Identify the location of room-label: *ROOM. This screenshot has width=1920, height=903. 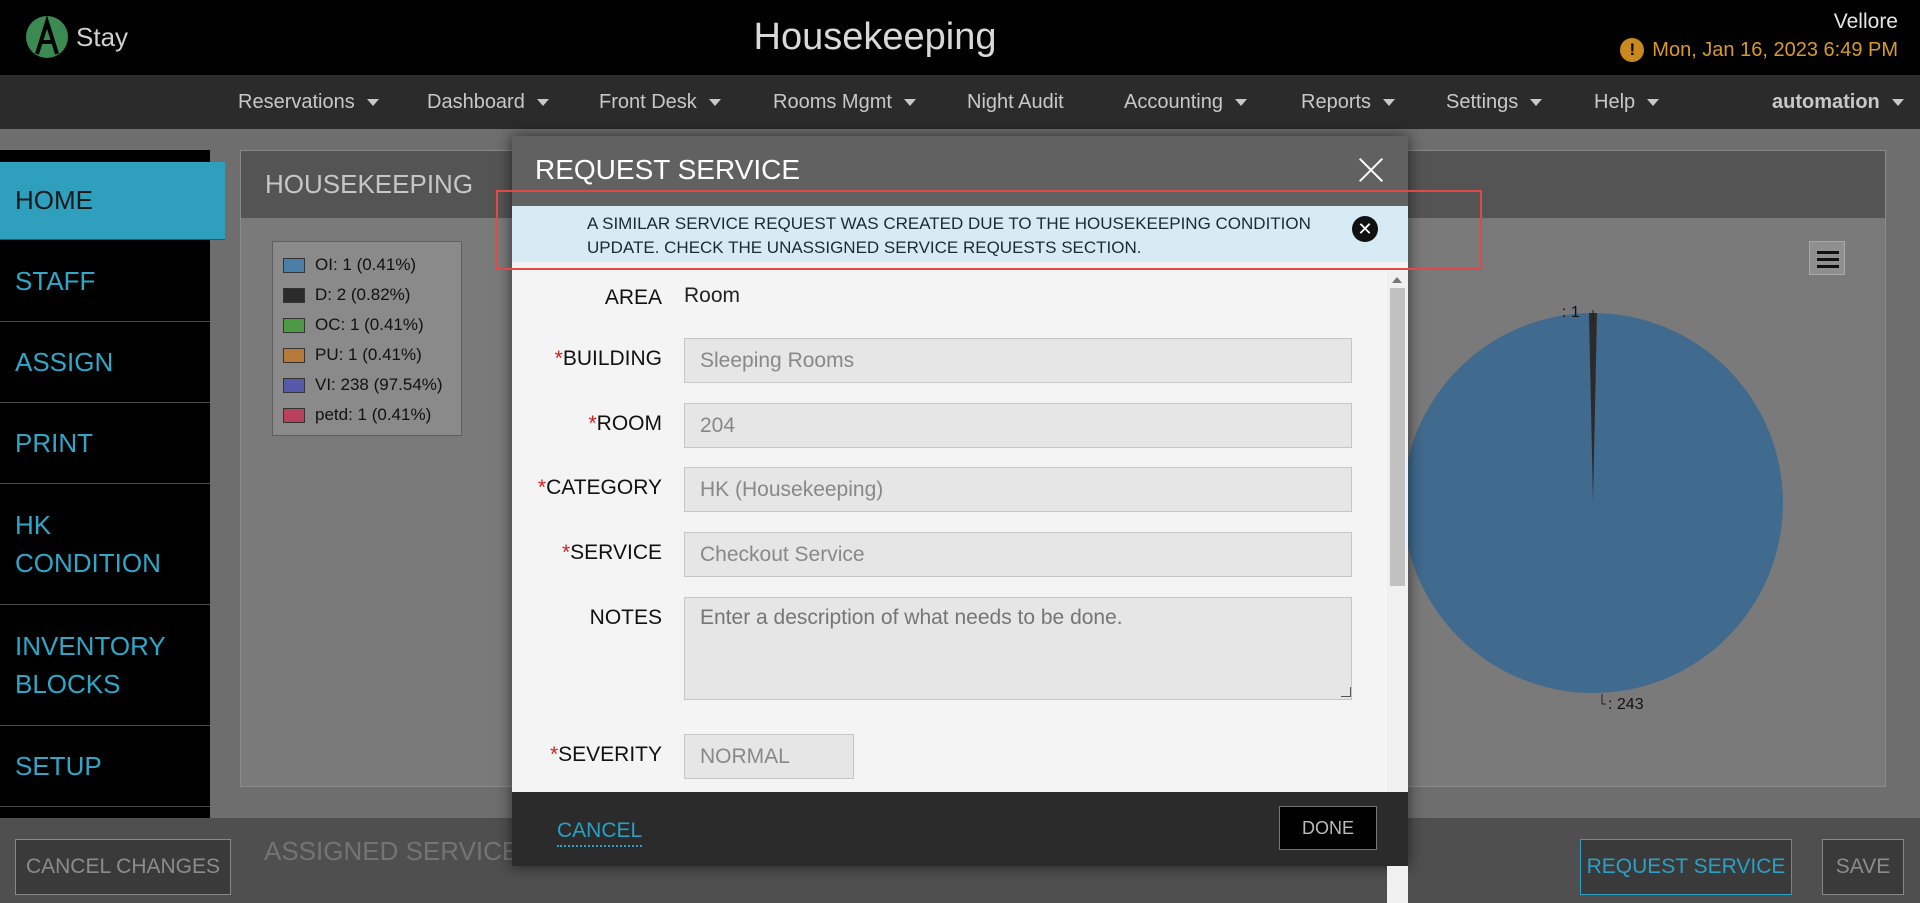
(625, 423).